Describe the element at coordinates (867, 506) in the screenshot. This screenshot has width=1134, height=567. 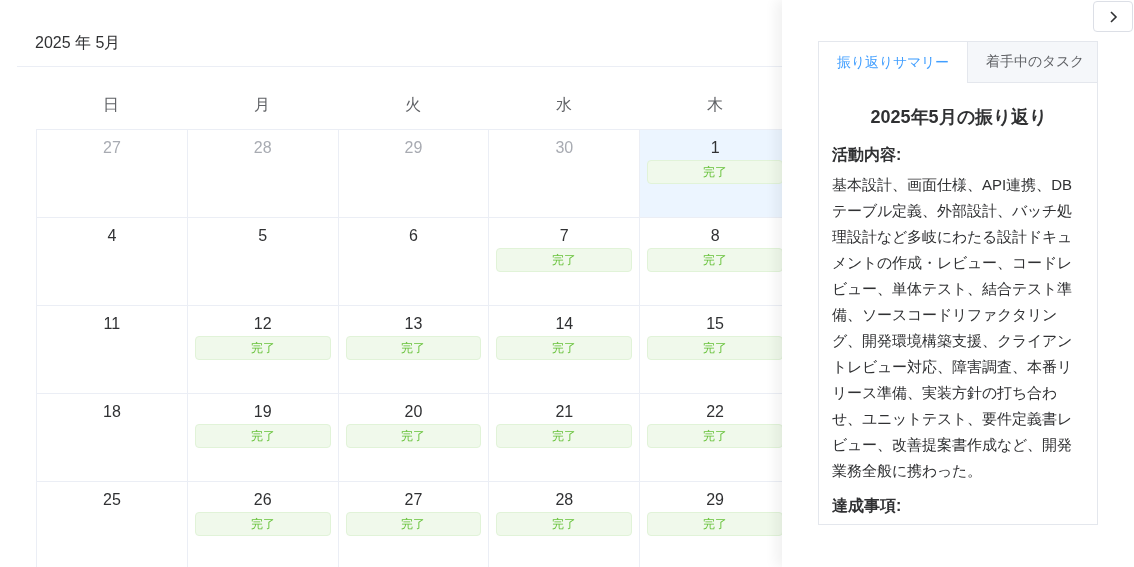
I see `section-heading: 達成事項:` at that location.